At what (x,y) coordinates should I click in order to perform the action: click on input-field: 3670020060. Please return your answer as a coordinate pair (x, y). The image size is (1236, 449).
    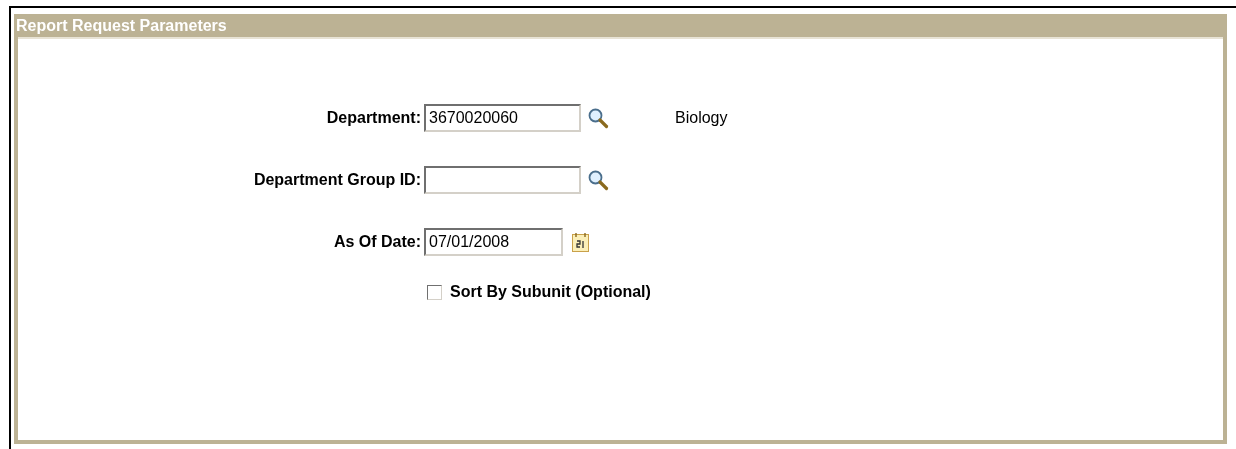
    Looking at the image, I should click on (502, 118).